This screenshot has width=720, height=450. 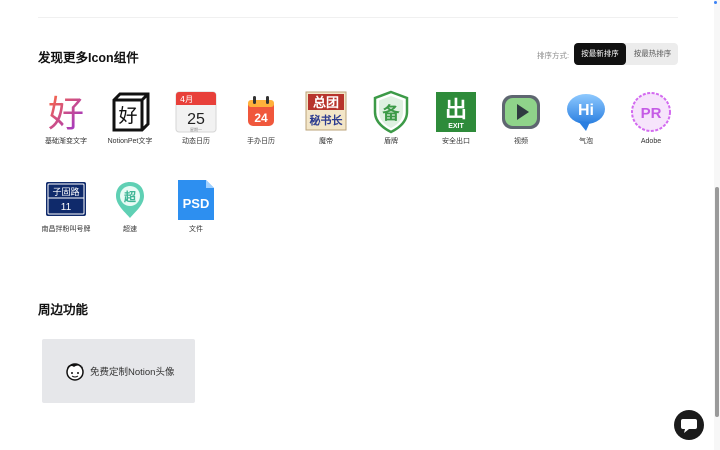 What do you see at coordinates (326, 112) in the screenshot?
I see `title-plaque-icon: 总团 秘书长` at bounding box center [326, 112].